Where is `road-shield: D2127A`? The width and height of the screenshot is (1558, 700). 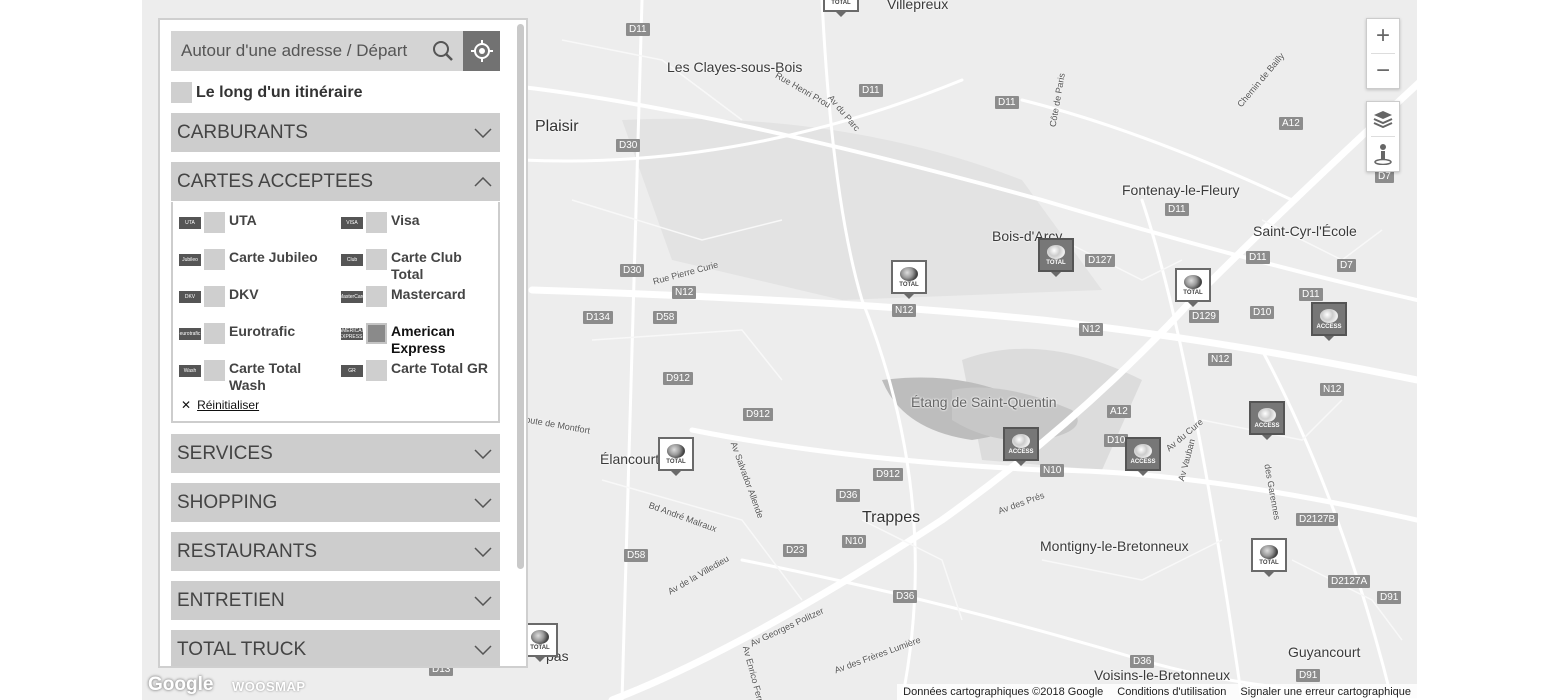
road-shield: D2127A is located at coordinates (1349, 581).